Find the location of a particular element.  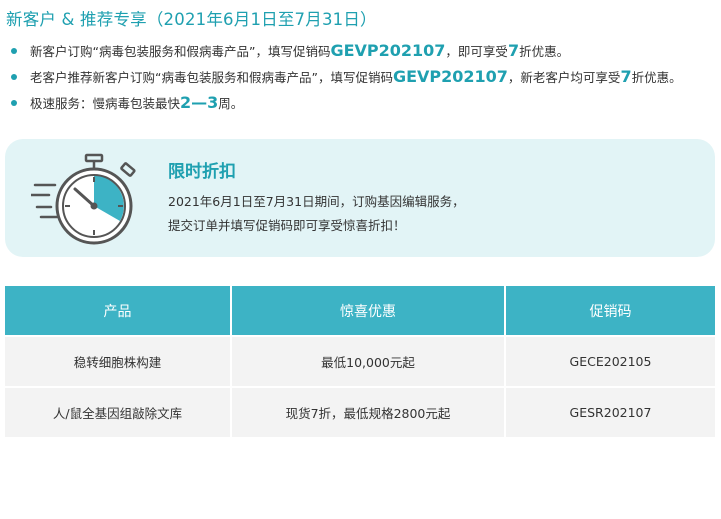

column-header-offer: 惊喜优惠 is located at coordinates (368, 311).